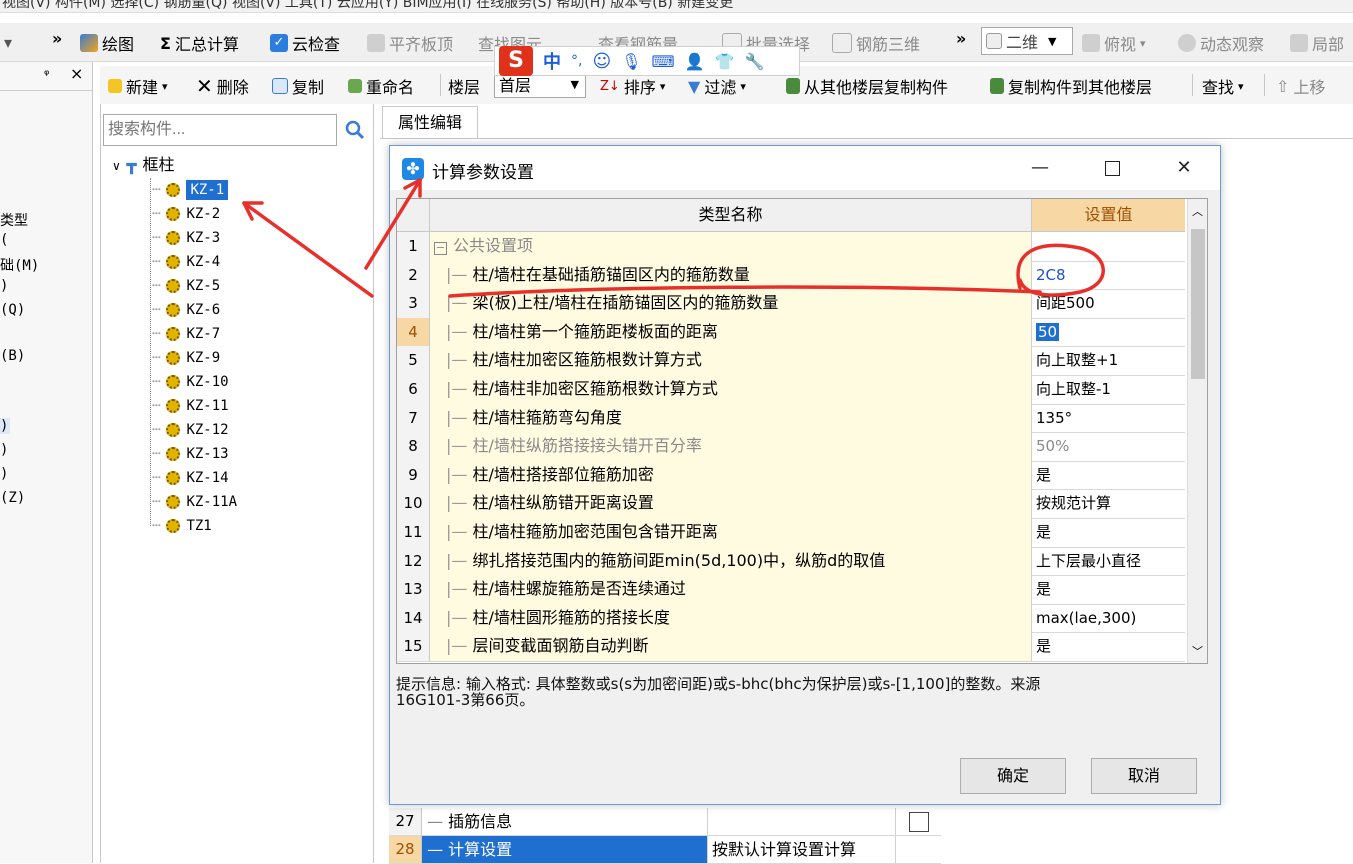  What do you see at coordinates (673, 238) in the screenshot?
I see `annotation-overlay` at bounding box center [673, 238].